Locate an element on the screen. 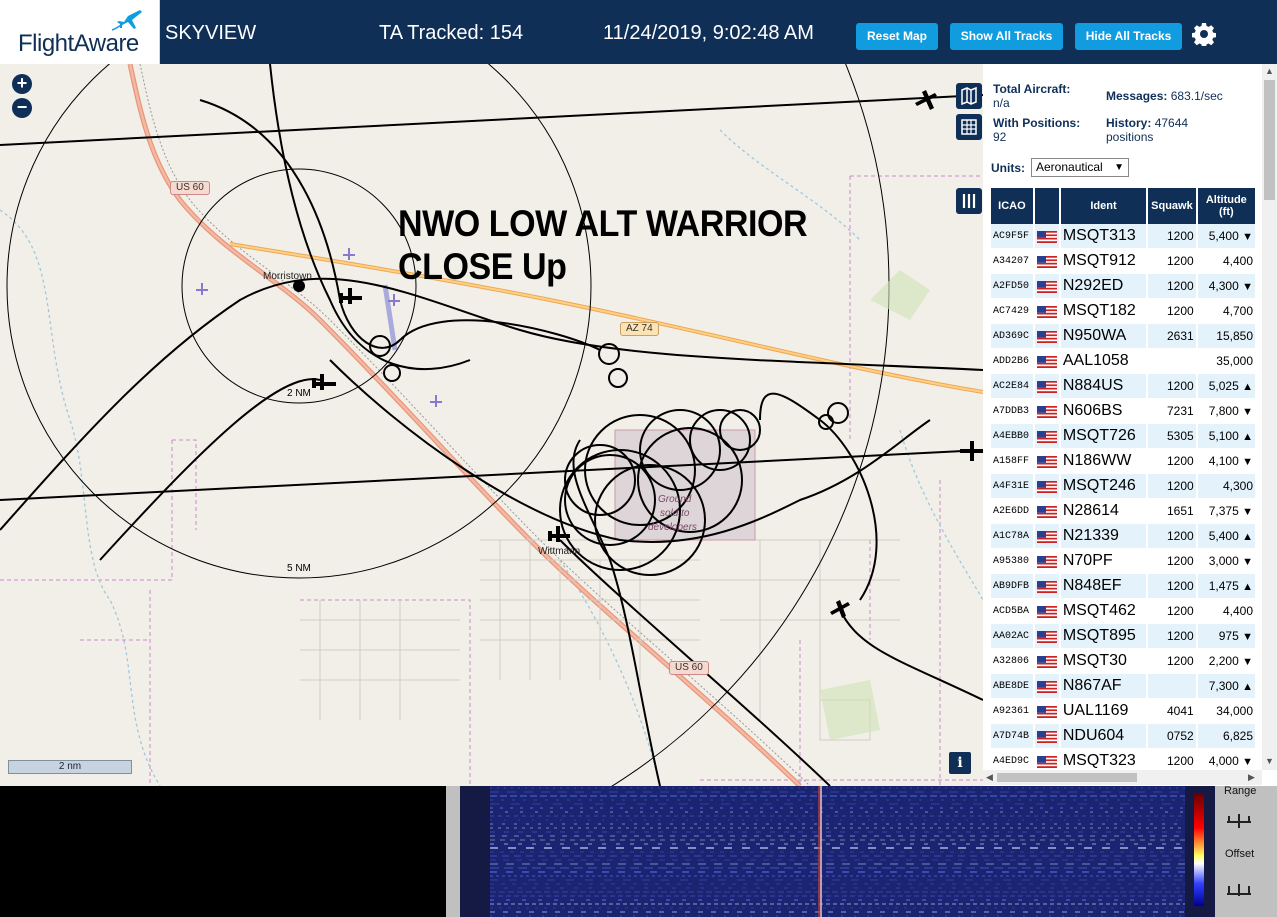 The image size is (1277, 917). altitude-value: 1,475 is located at coordinates (1223, 586).